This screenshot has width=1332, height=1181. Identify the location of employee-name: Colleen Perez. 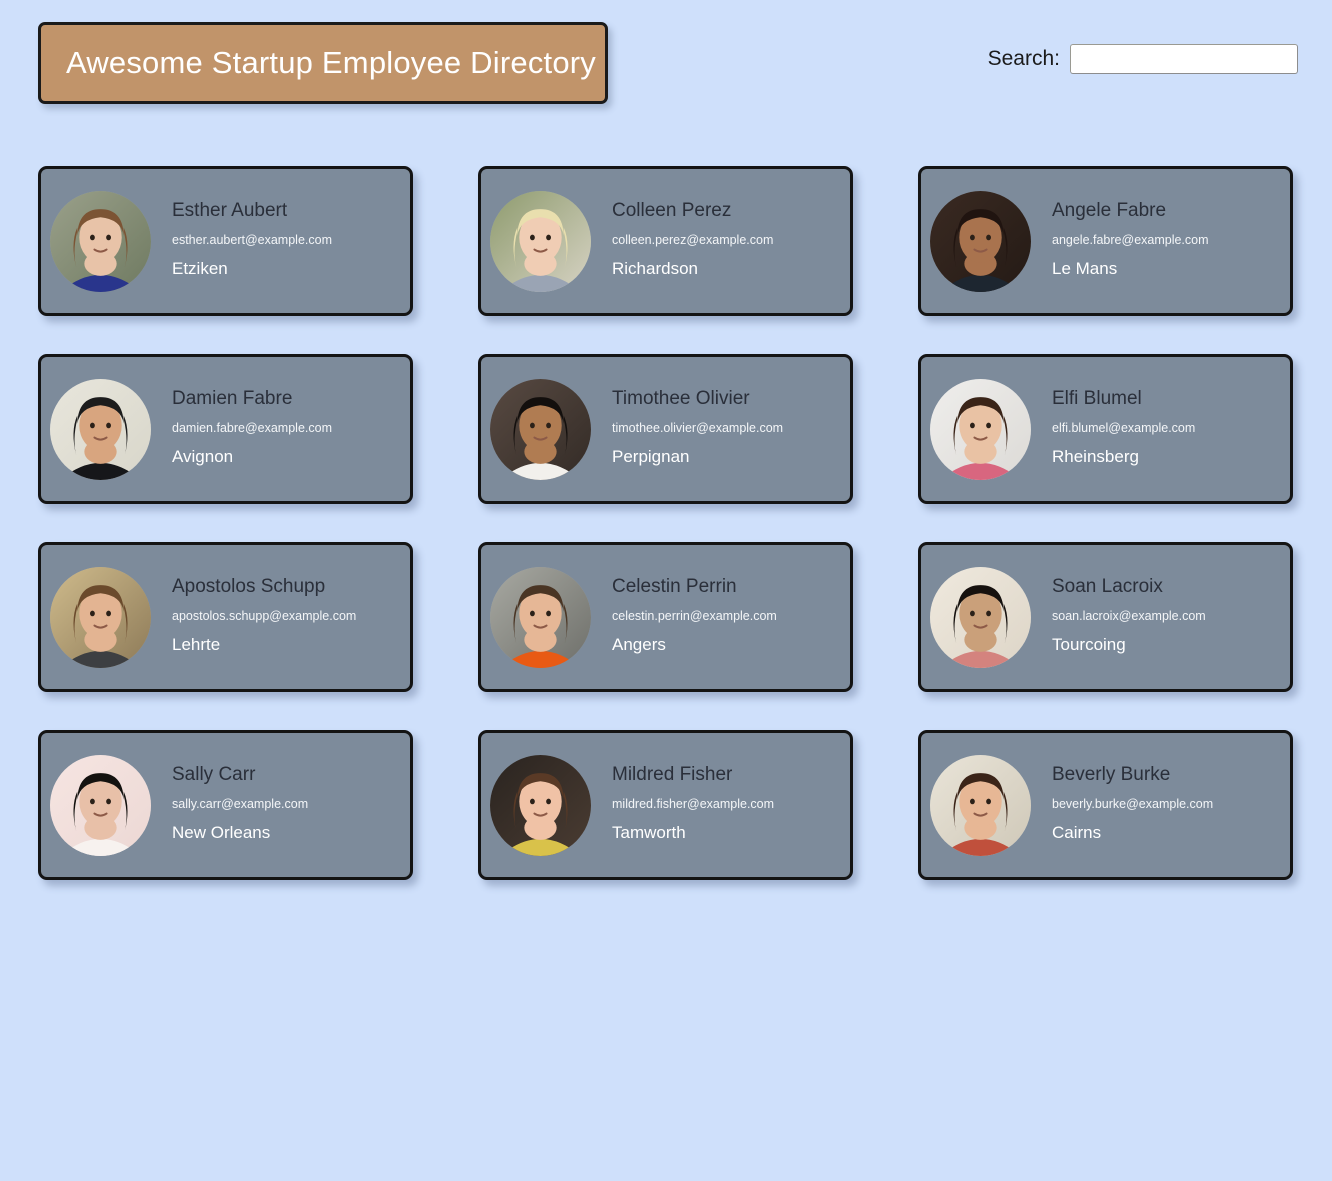
(672, 210).